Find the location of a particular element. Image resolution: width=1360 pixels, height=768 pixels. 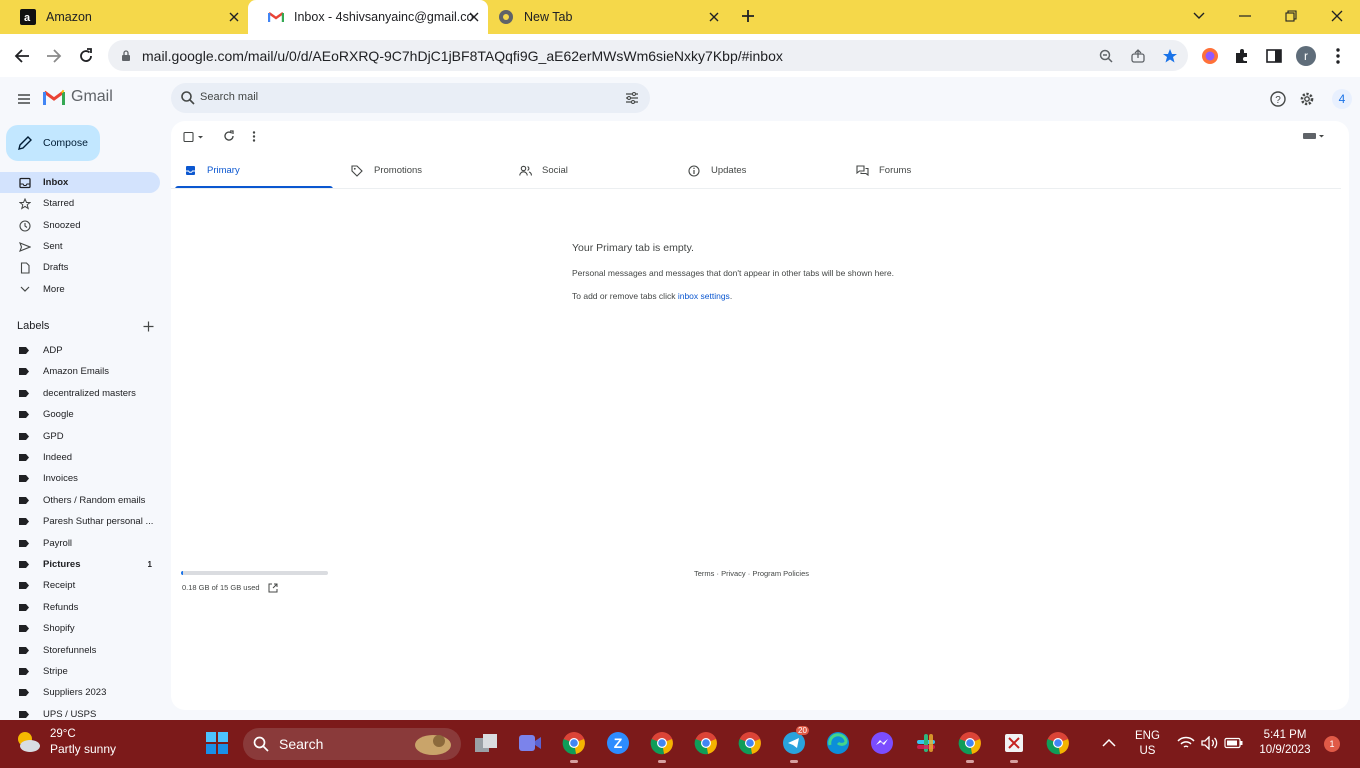

label-name: UPS / USPS is located at coordinates (70, 714).